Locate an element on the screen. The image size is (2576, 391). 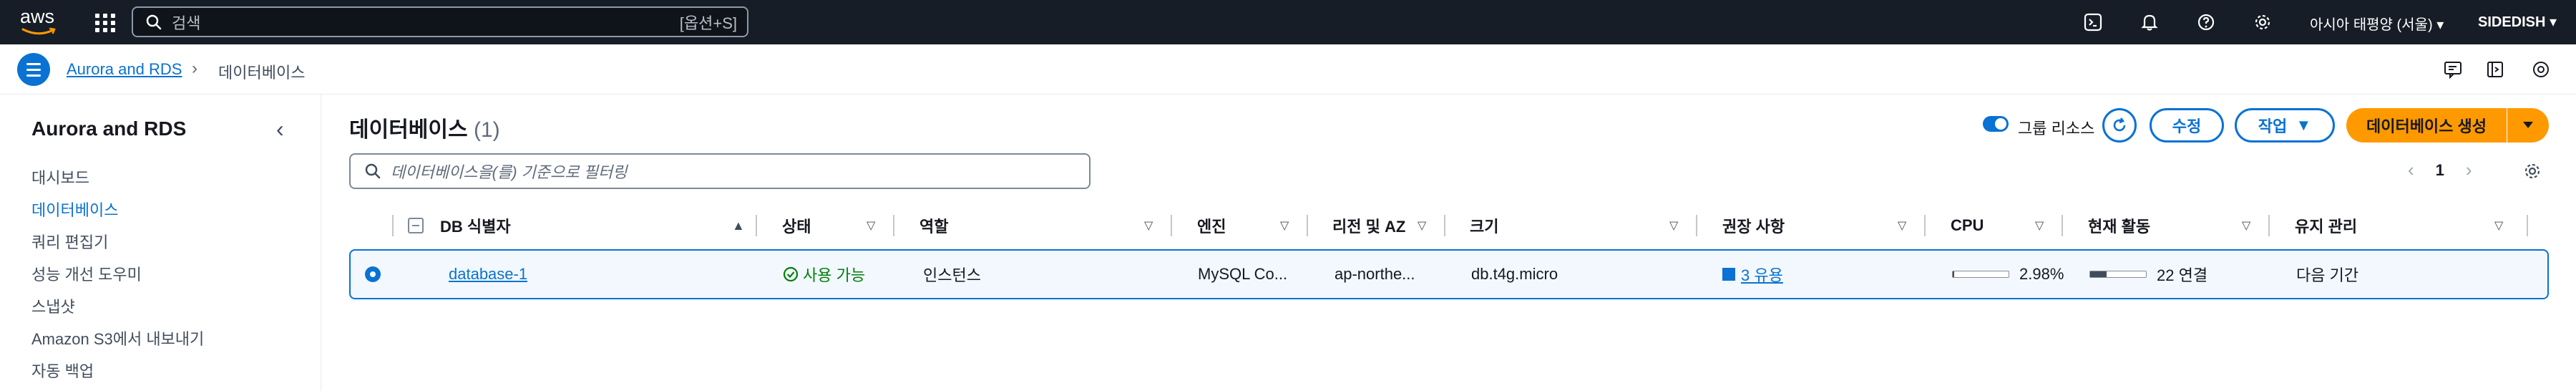
sidebar-item-dashboard: 대시보드 is located at coordinates (60, 176).